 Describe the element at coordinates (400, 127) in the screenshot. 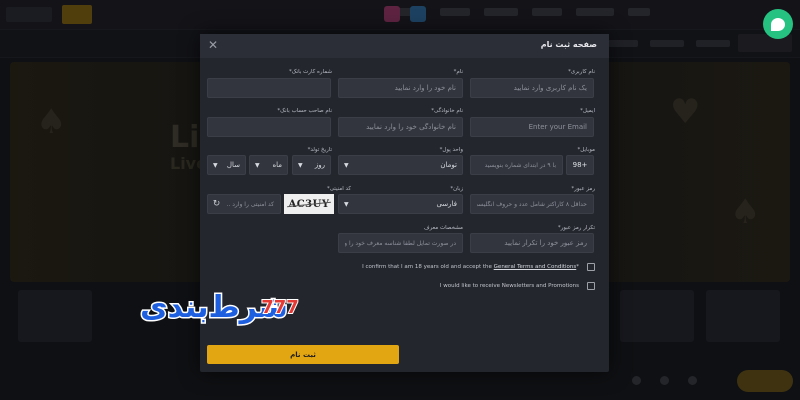

I see `last-name-input` at that location.